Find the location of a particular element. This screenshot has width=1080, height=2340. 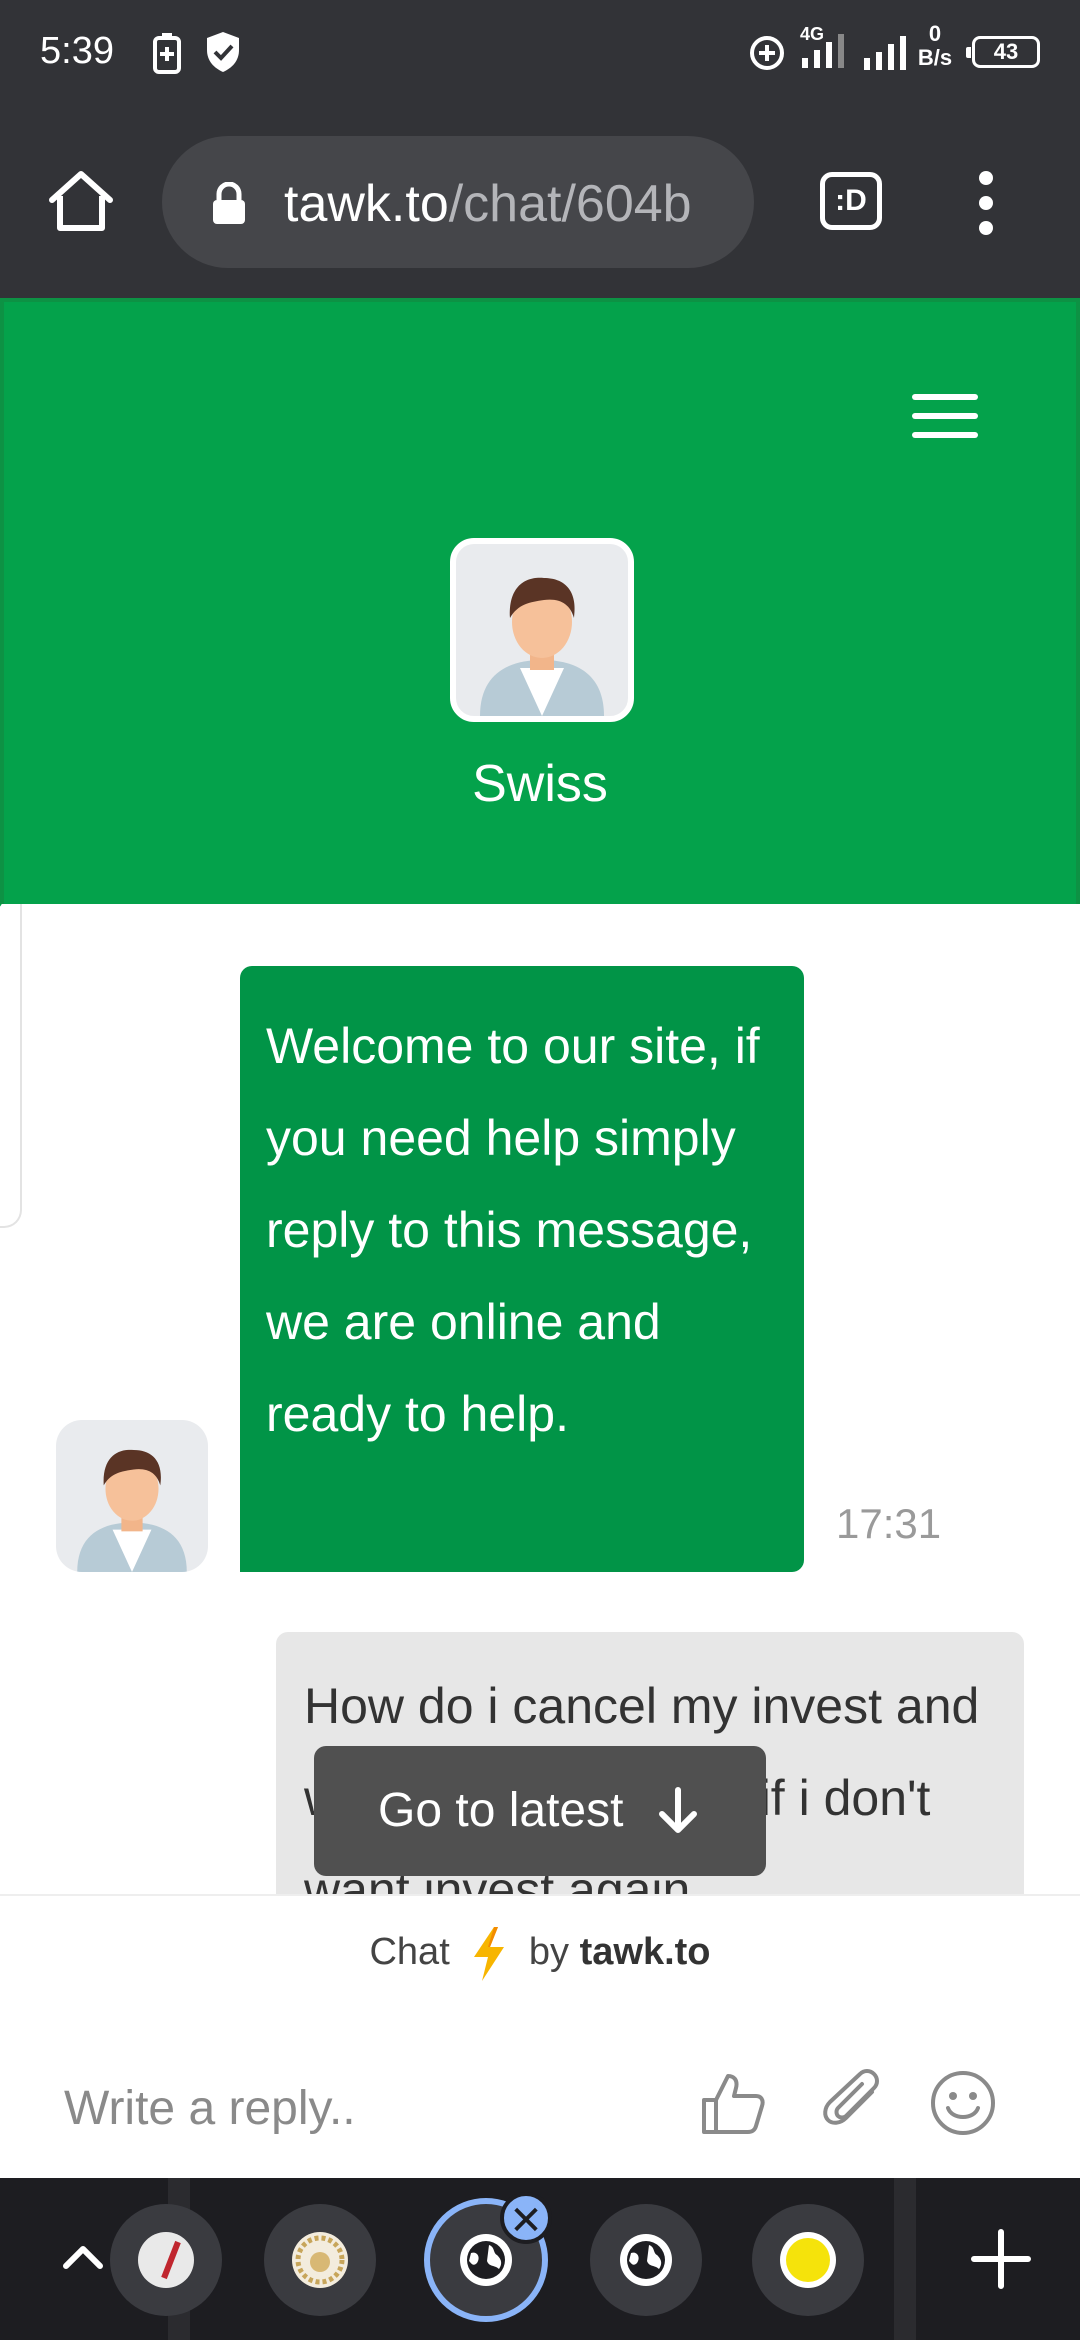

tab-favicon is located at coordinates (808, 2260).